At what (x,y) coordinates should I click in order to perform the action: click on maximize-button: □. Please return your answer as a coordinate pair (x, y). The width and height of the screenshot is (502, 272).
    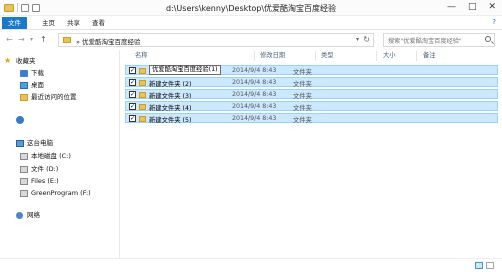
    Looking at the image, I should click on (472, 7).